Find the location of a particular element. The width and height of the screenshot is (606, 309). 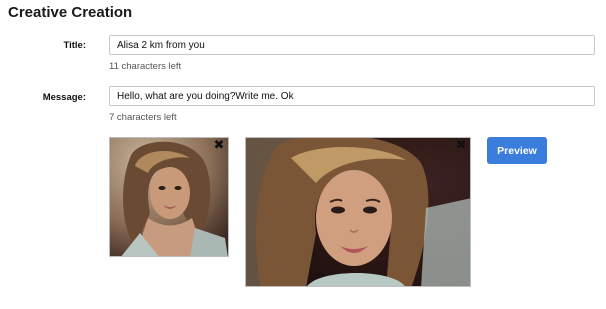

page-title: Creative Creation is located at coordinates (70, 12).